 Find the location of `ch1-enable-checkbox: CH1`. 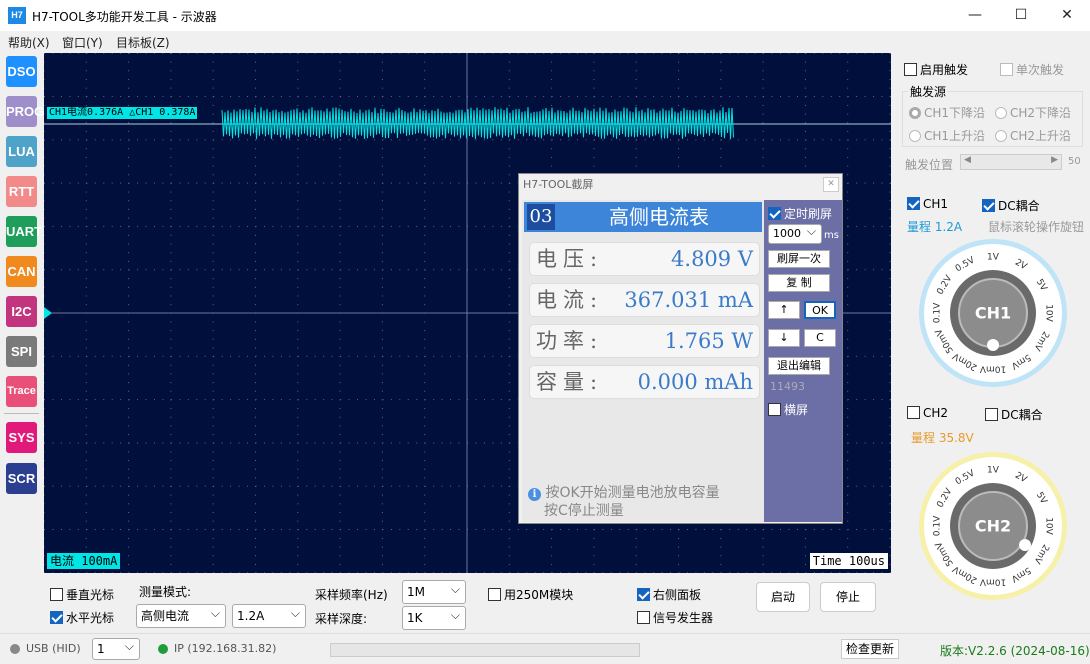

ch1-enable-checkbox: CH1 is located at coordinates (927, 204).